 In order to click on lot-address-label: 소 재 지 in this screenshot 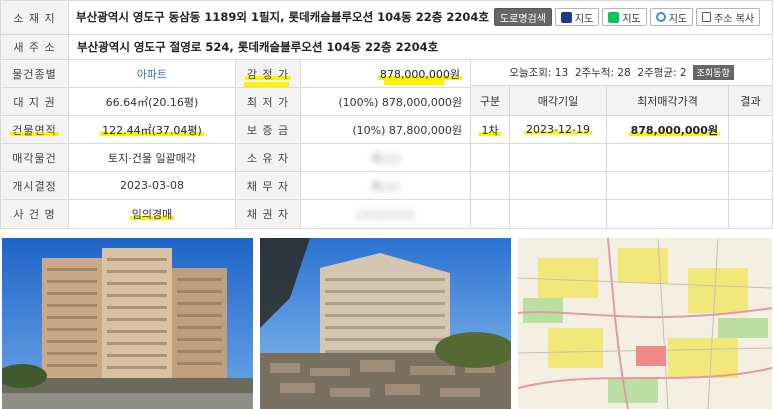, I will do `click(34, 17)`.